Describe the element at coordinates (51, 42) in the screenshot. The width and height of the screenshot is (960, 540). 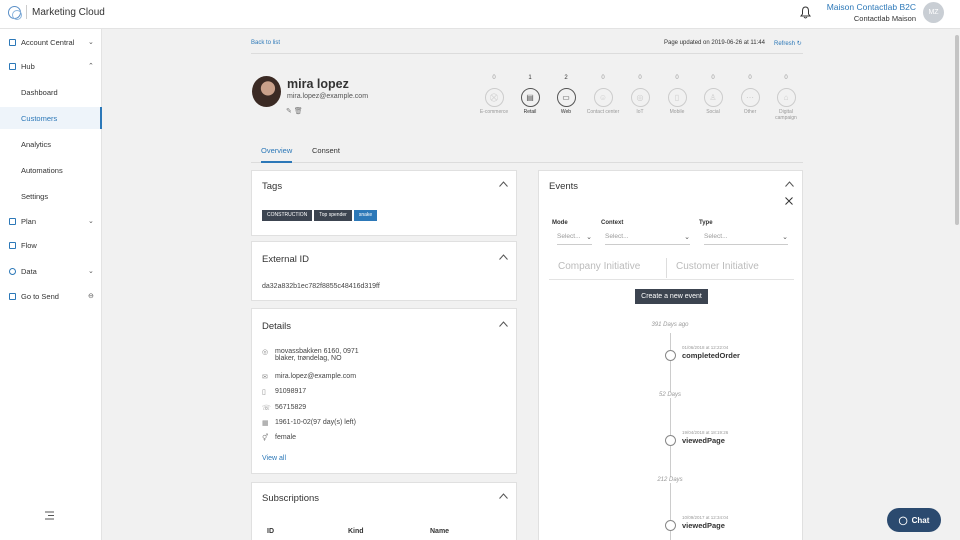
I see `sidebar-item-account-central: Account Central ⌄` at that location.